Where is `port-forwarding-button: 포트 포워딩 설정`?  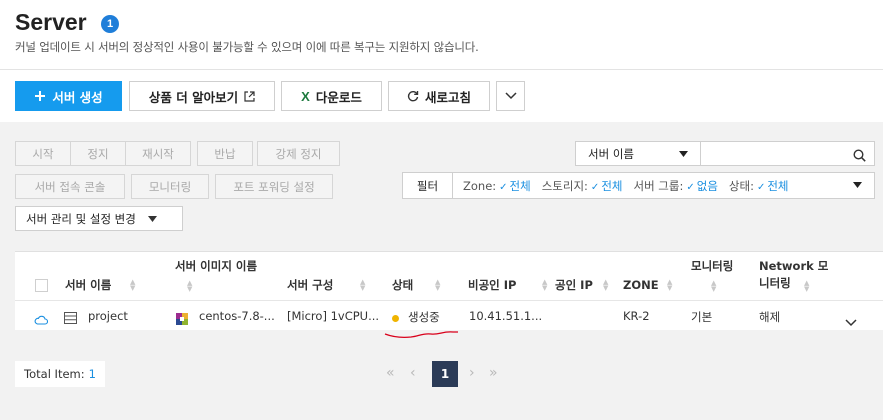 port-forwarding-button: 포트 포워딩 설정 is located at coordinates (274, 186).